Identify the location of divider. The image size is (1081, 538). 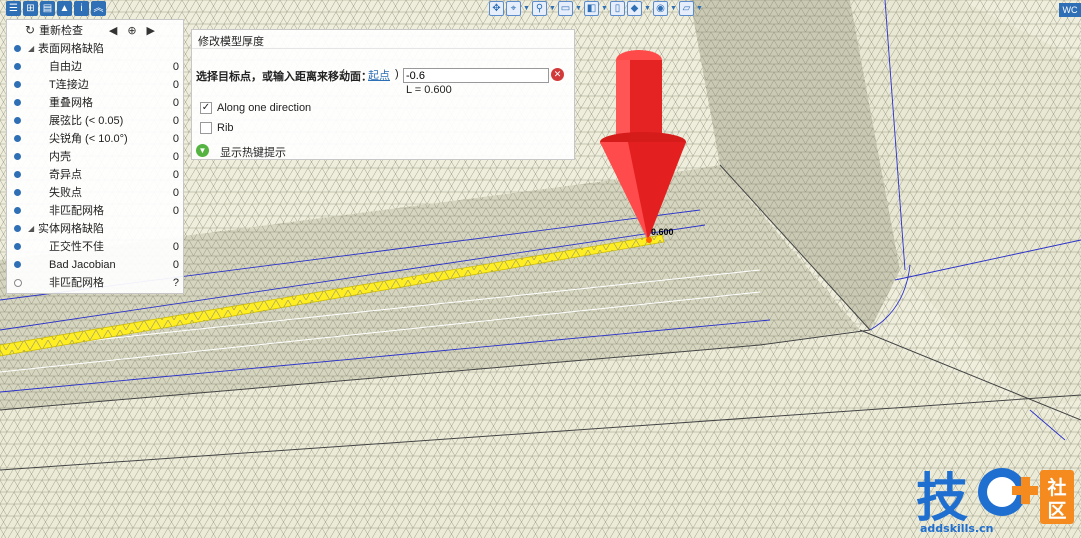
(383, 48).